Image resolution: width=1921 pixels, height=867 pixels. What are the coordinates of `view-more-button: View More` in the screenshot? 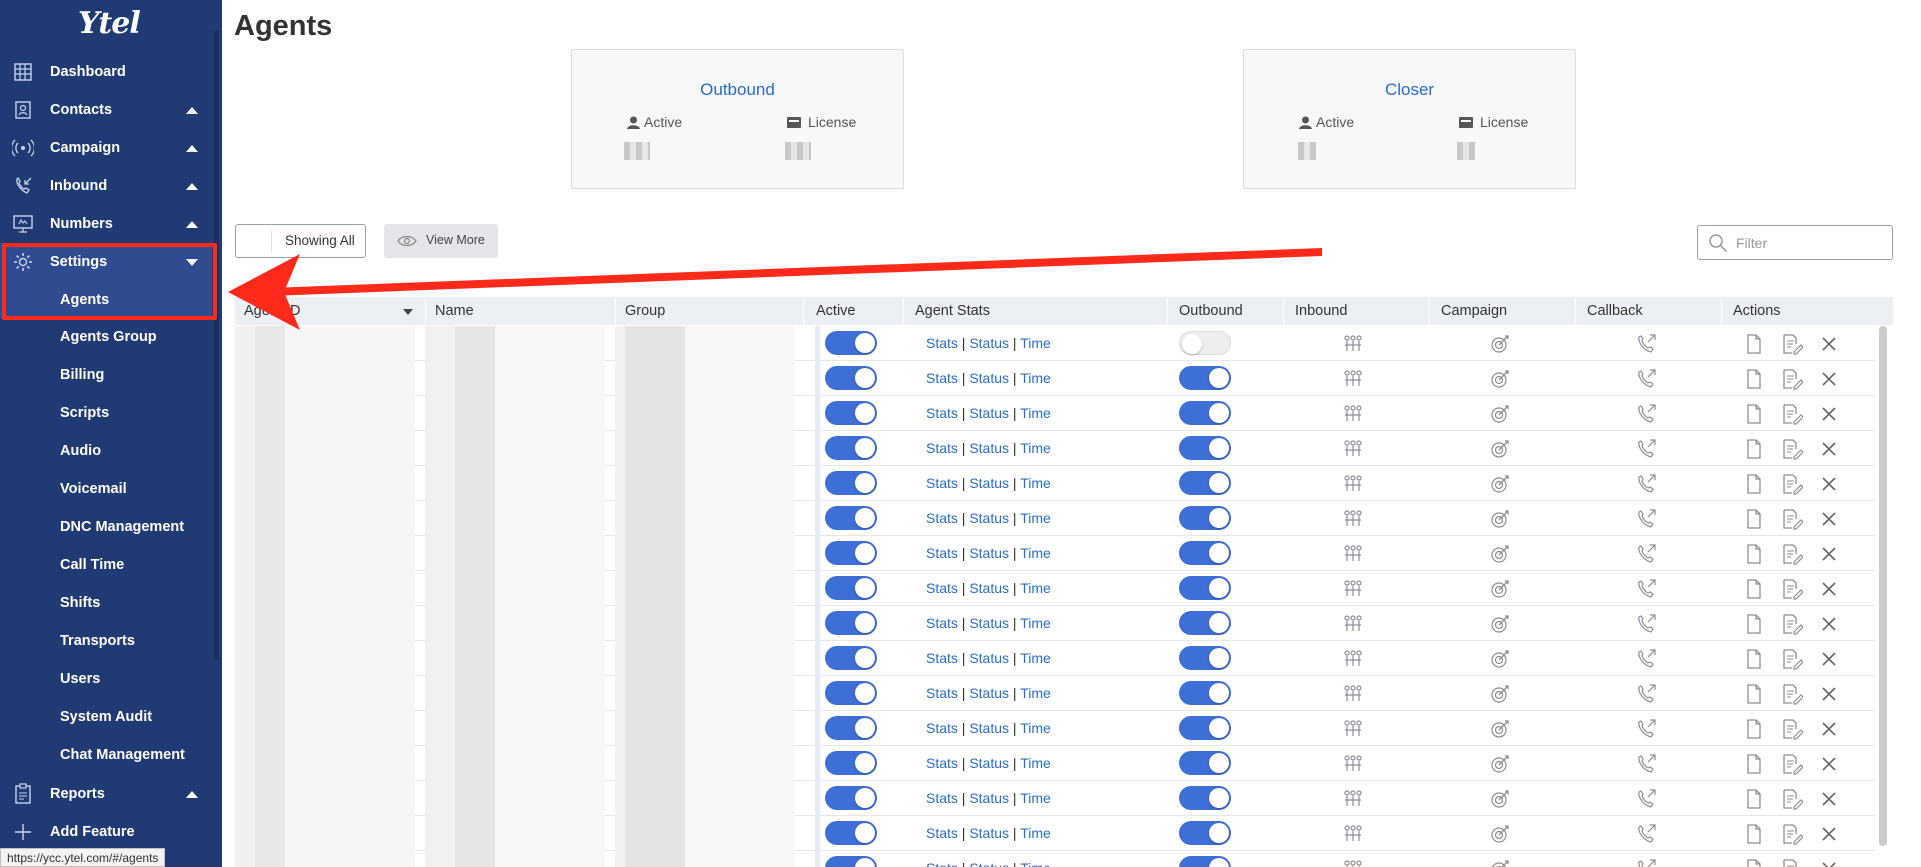 It's located at (441, 241).